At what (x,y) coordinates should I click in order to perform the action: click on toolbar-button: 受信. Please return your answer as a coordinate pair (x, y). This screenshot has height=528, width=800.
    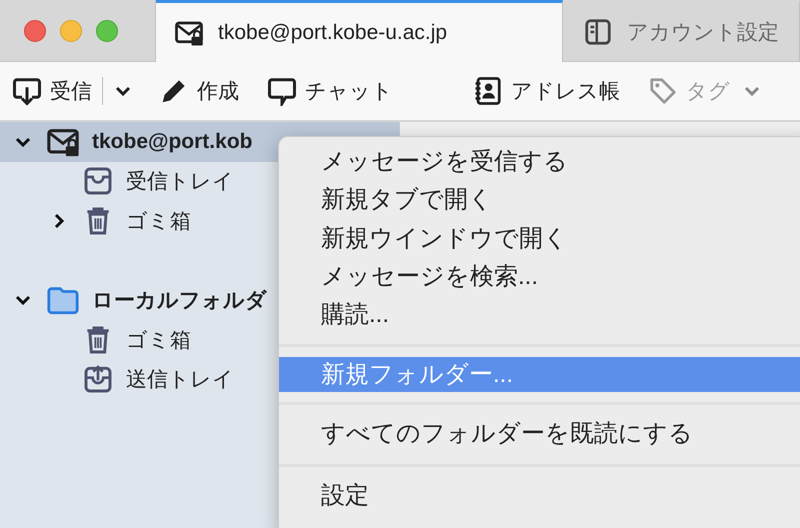
    Looking at the image, I should click on (52, 91).